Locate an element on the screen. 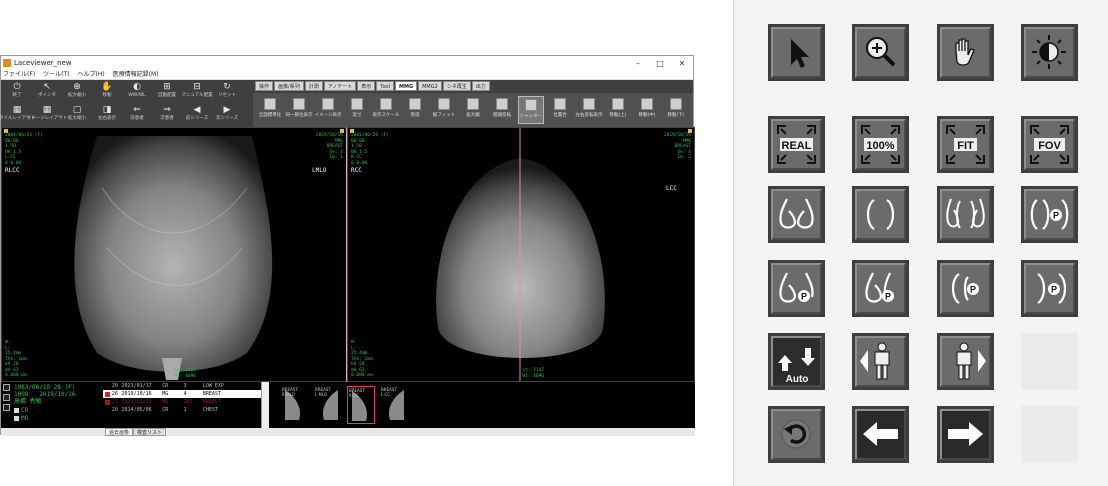 The width and height of the screenshot is (1108, 486). fit-button: FIT is located at coordinates (965, 144).